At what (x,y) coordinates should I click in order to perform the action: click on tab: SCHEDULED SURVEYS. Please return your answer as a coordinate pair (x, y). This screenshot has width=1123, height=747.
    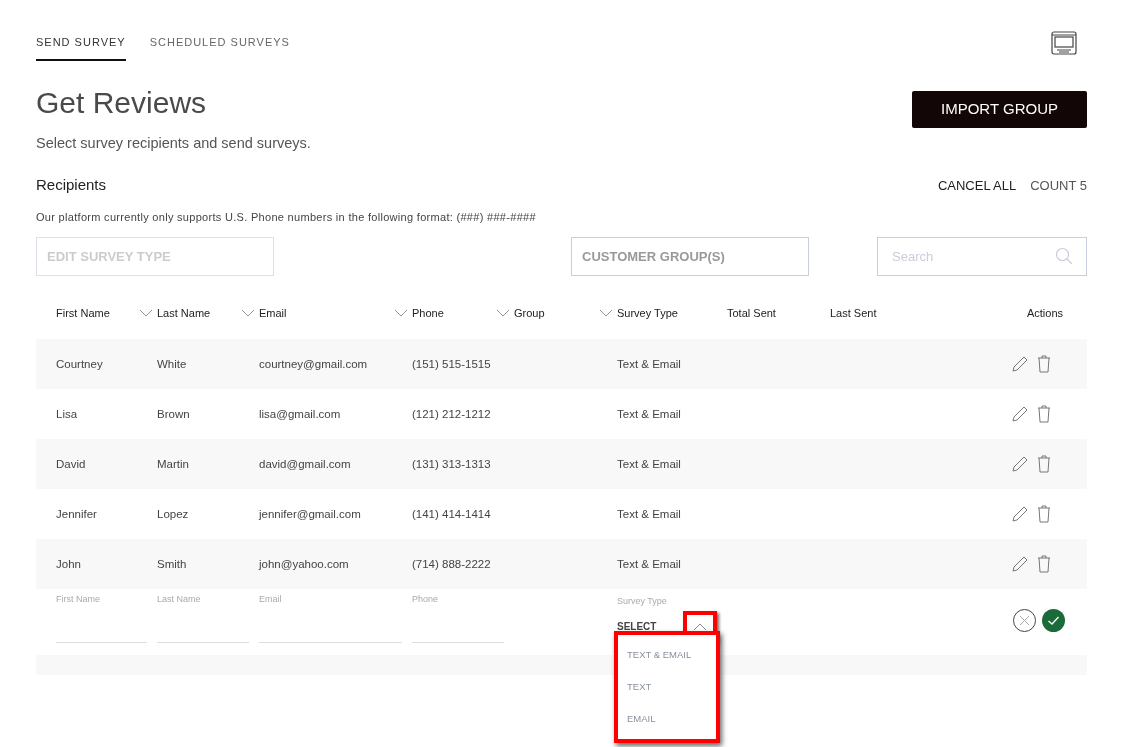
    Looking at the image, I should click on (219, 47).